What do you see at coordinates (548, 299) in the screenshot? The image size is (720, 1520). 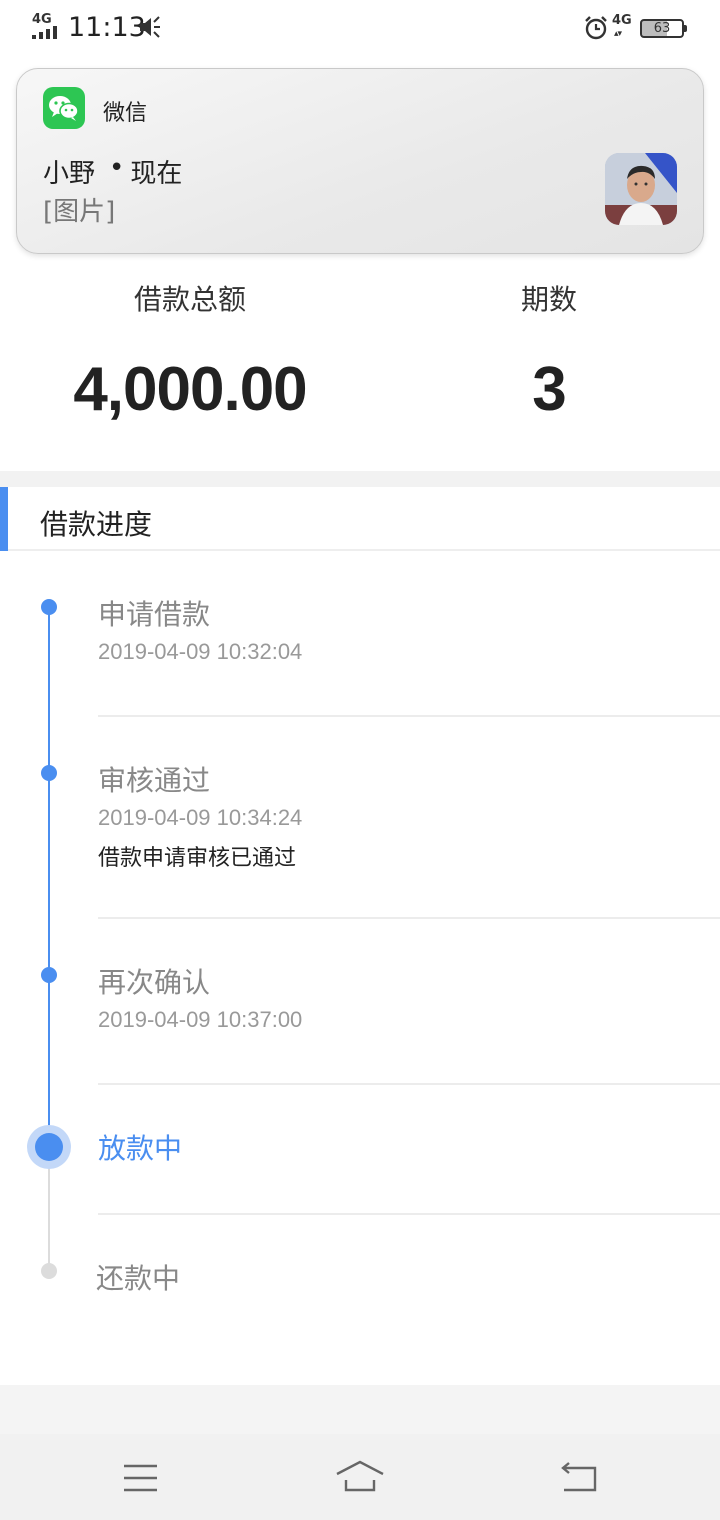 I see `periods-label: 期数` at bounding box center [548, 299].